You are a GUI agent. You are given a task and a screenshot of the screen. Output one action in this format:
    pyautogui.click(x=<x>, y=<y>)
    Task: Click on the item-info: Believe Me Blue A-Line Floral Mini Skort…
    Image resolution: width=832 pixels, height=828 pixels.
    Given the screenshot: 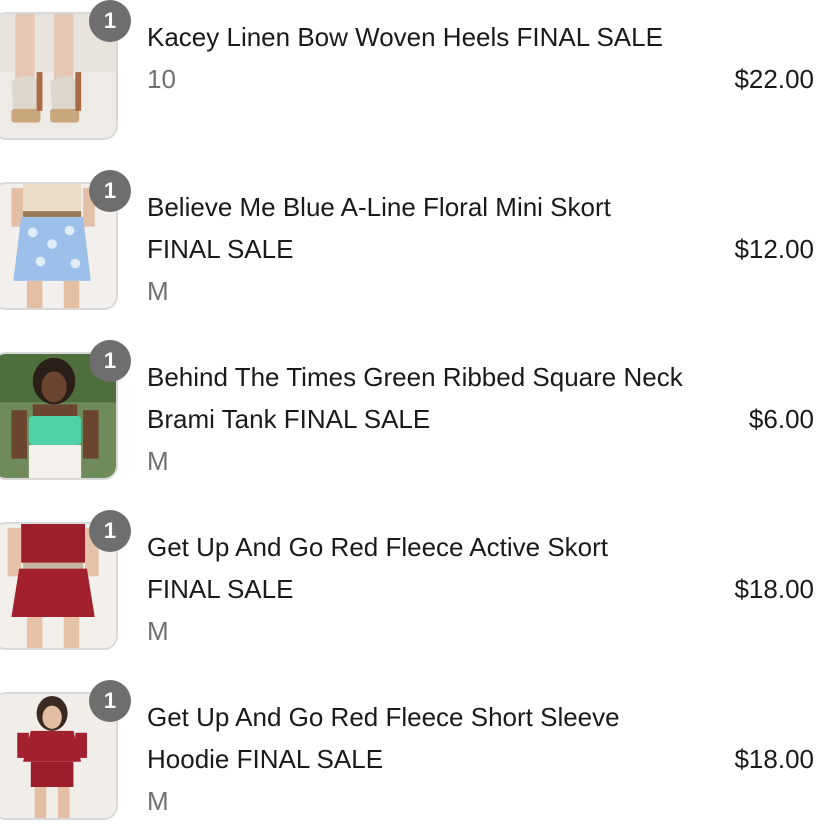 What is the action you would take?
    pyautogui.click(x=417, y=249)
    